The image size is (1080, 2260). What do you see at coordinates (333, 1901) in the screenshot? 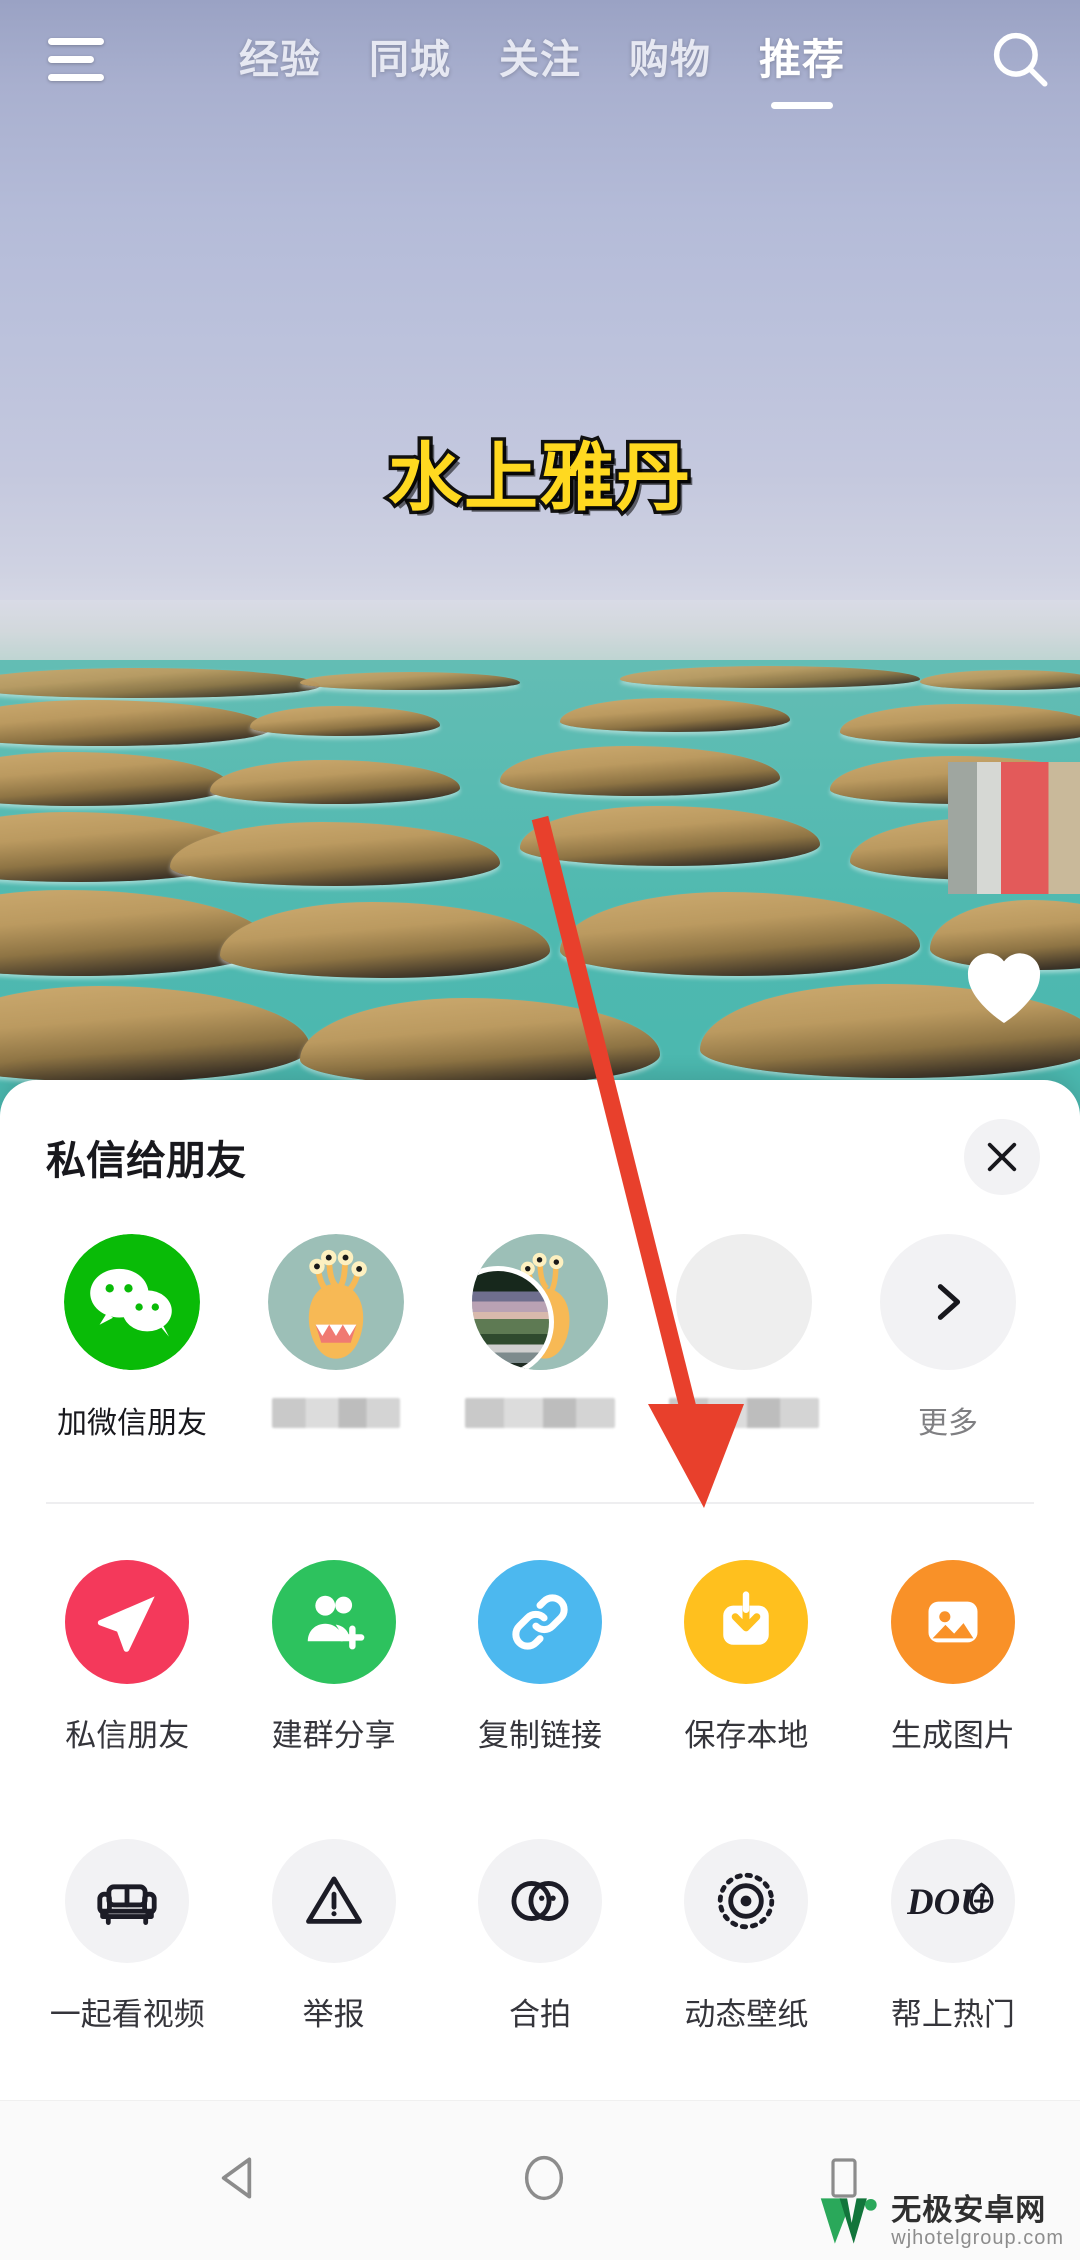
I see `warning-triangle-icon` at bounding box center [333, 1901].